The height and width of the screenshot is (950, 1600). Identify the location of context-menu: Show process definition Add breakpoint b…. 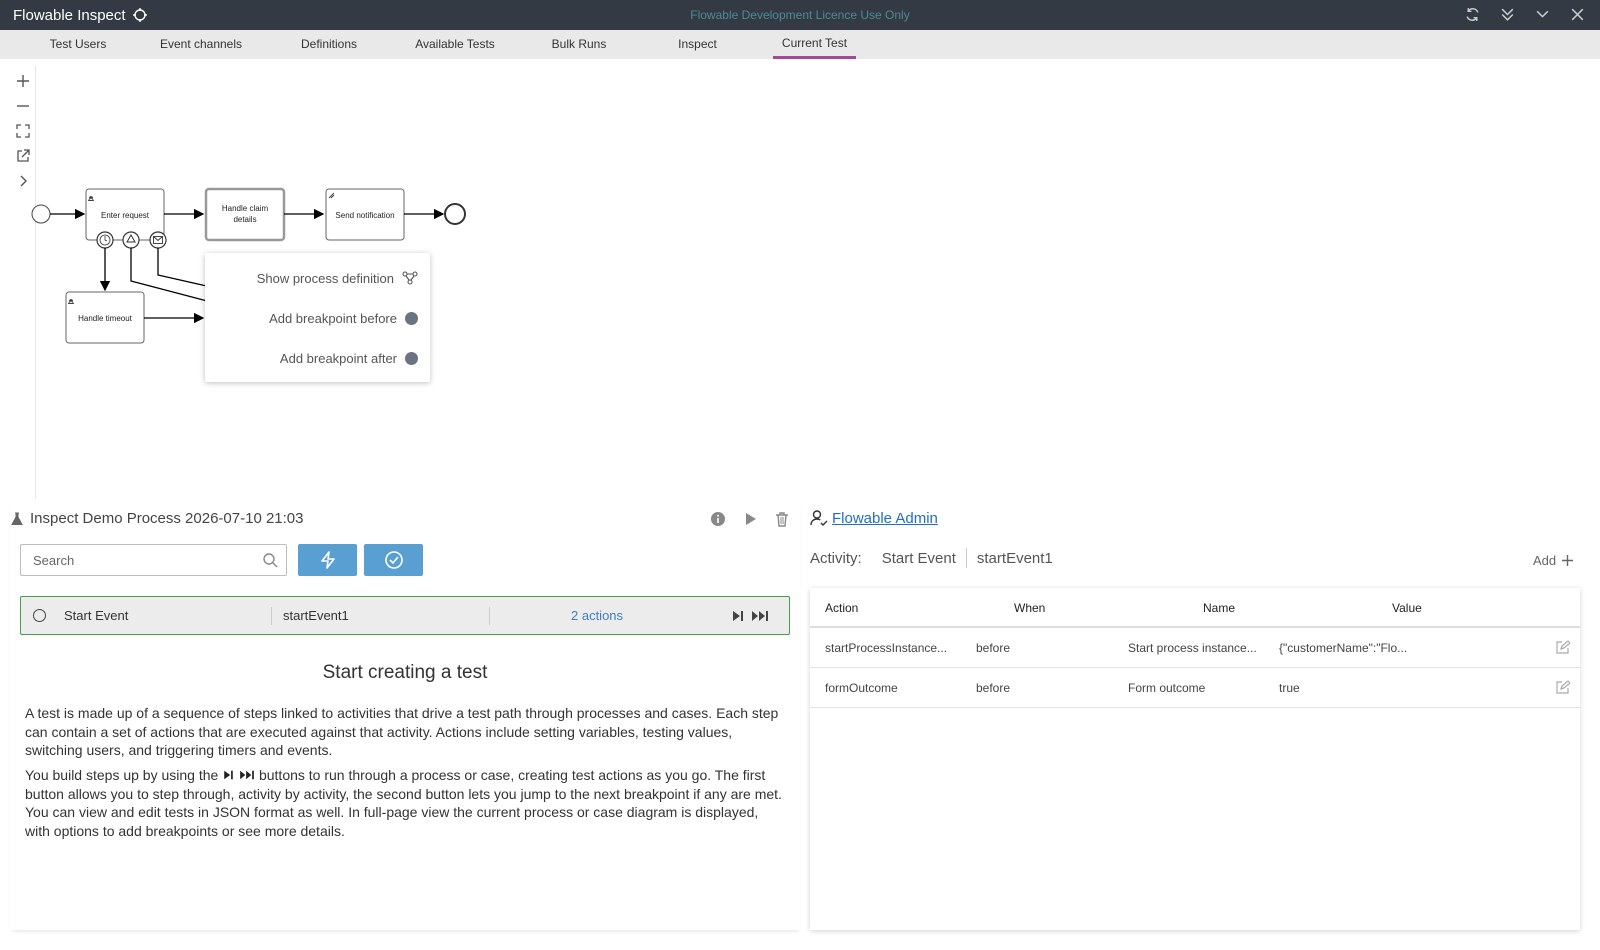
(317, 317).